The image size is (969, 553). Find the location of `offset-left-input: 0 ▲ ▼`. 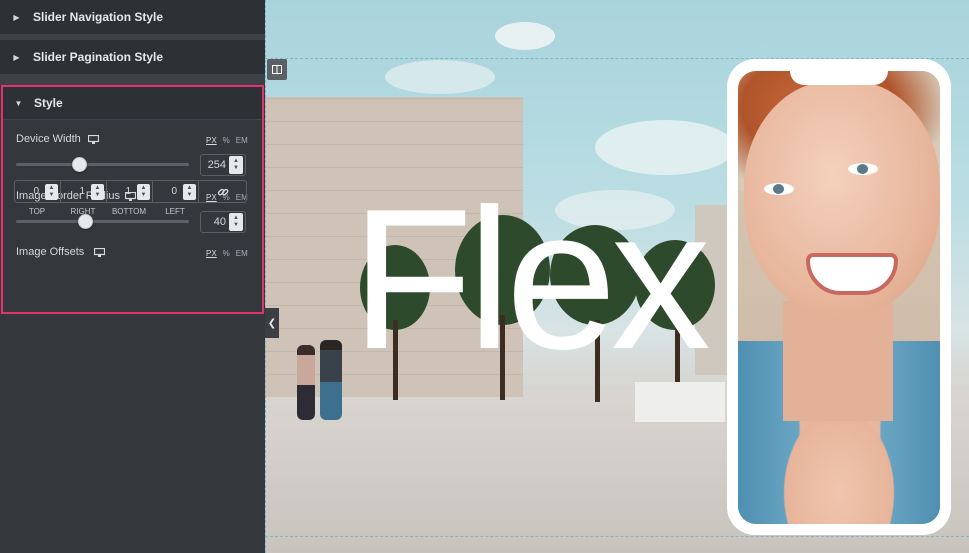

offset-left-input: 0 ▲ ▼ is located at coordinates (176, 191).